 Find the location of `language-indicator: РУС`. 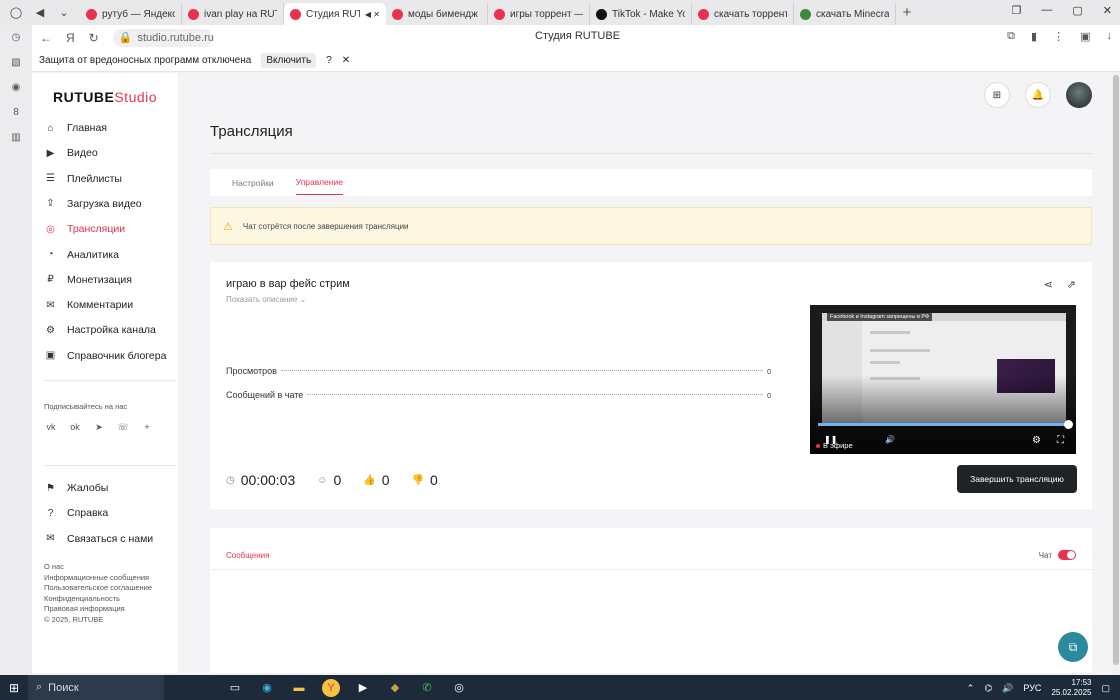

language-indicator: РУС is located at coordinates (1032, 688).